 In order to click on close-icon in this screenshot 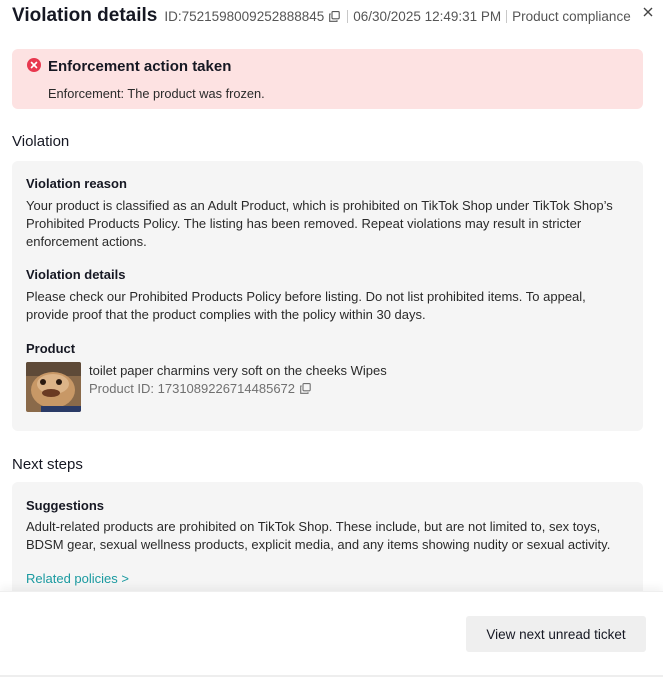, I will do `click(648, 12)`.